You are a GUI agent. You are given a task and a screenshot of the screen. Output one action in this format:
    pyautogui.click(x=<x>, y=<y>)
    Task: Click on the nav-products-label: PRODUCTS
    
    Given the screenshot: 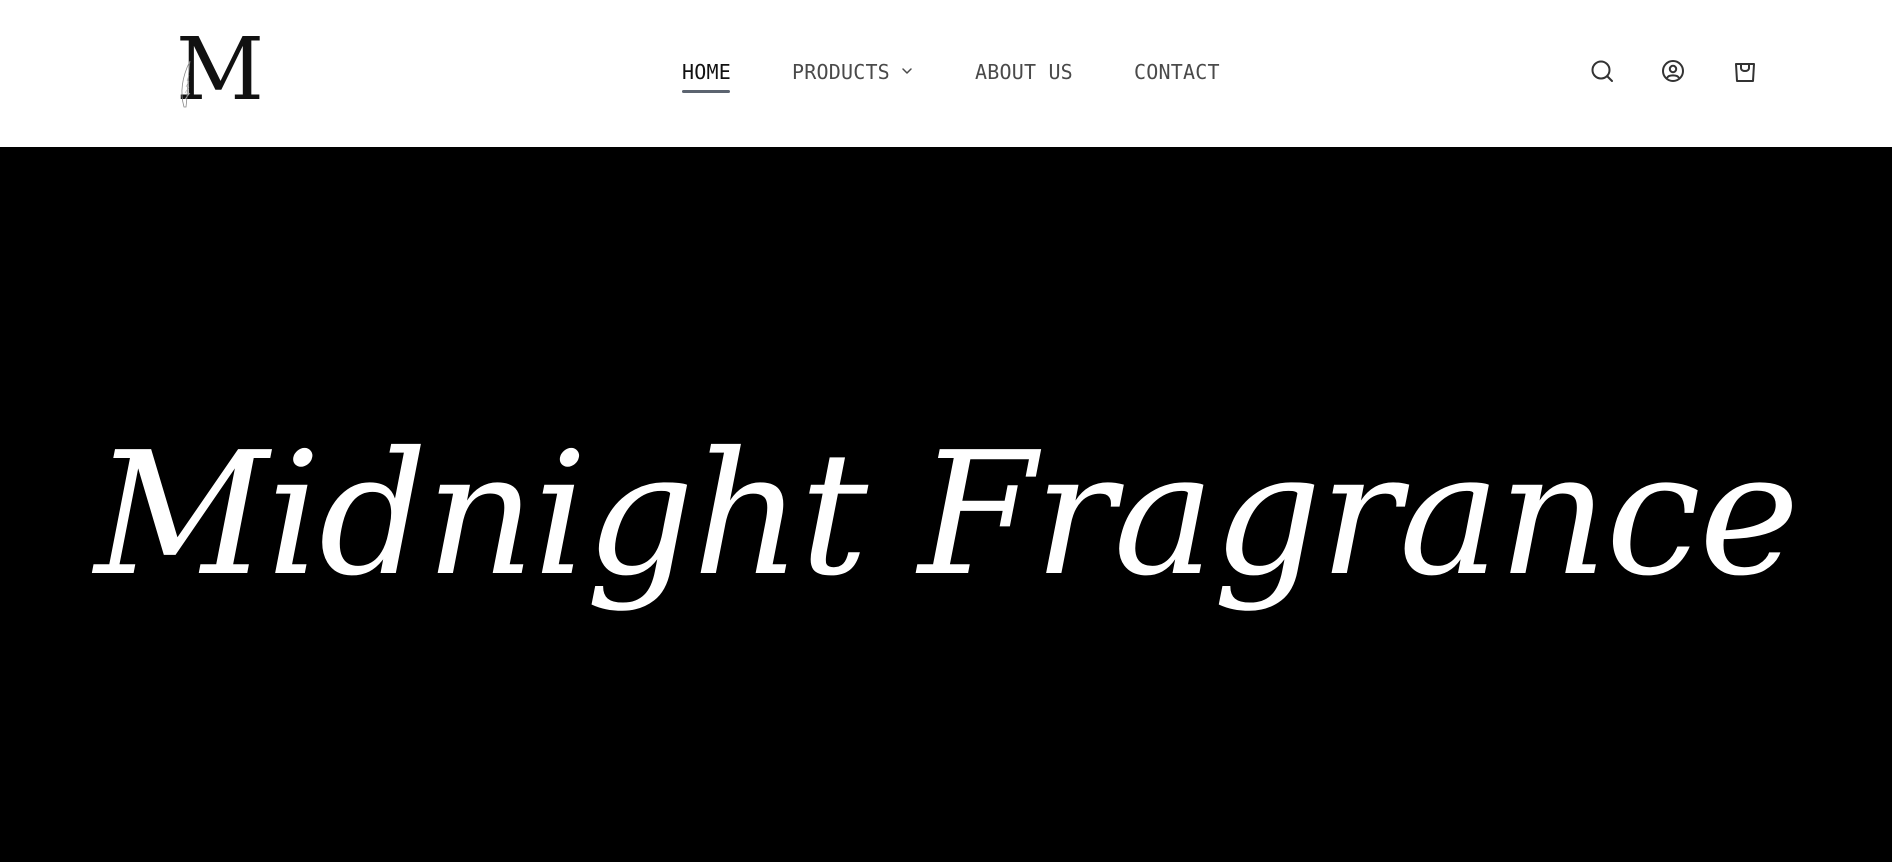 What is the action you would take?
    pyautogui.click(x=841, y=72)
    